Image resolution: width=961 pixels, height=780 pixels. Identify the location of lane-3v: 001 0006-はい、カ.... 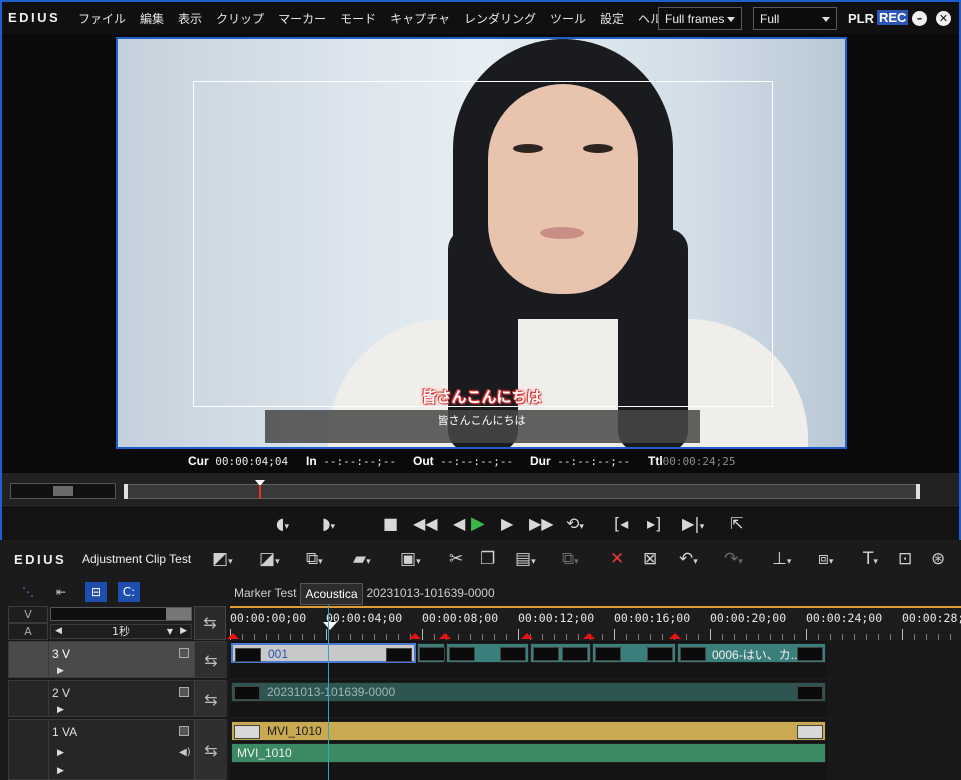
(595, 659).